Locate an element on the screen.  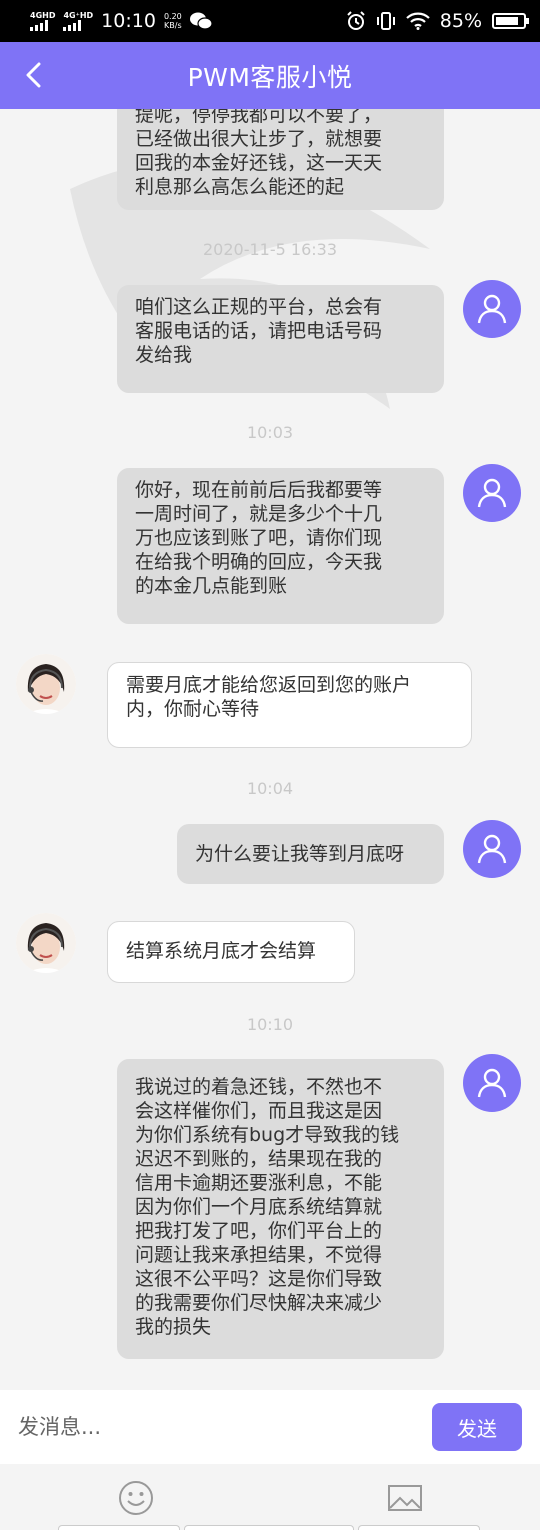
chevron-left-icon is located at coordinates (33, 75).